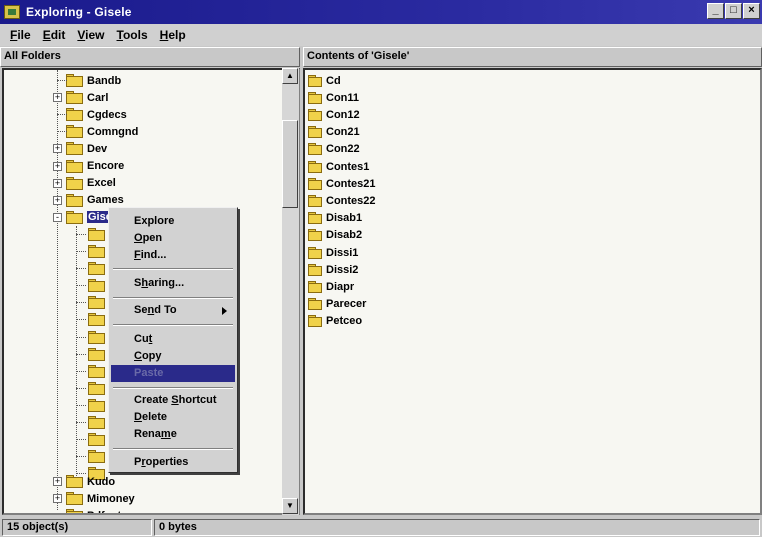 Image resolution: width=762 pixels, height=537 pixels. What do you see at coordinates (343, 132) in the screenshot?
I see `content-folder-label: Con21` at bounding box center [343, 132].